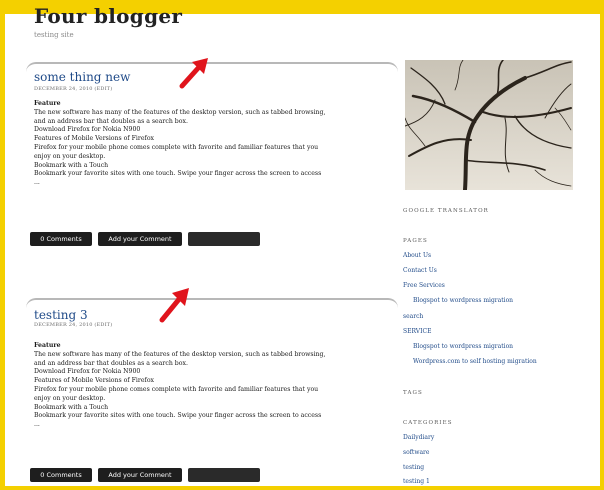  What do you see at coordinates (54, 35) in the screenshot?
I see `site-tagline: testing site` at bounding box center [54, 35].